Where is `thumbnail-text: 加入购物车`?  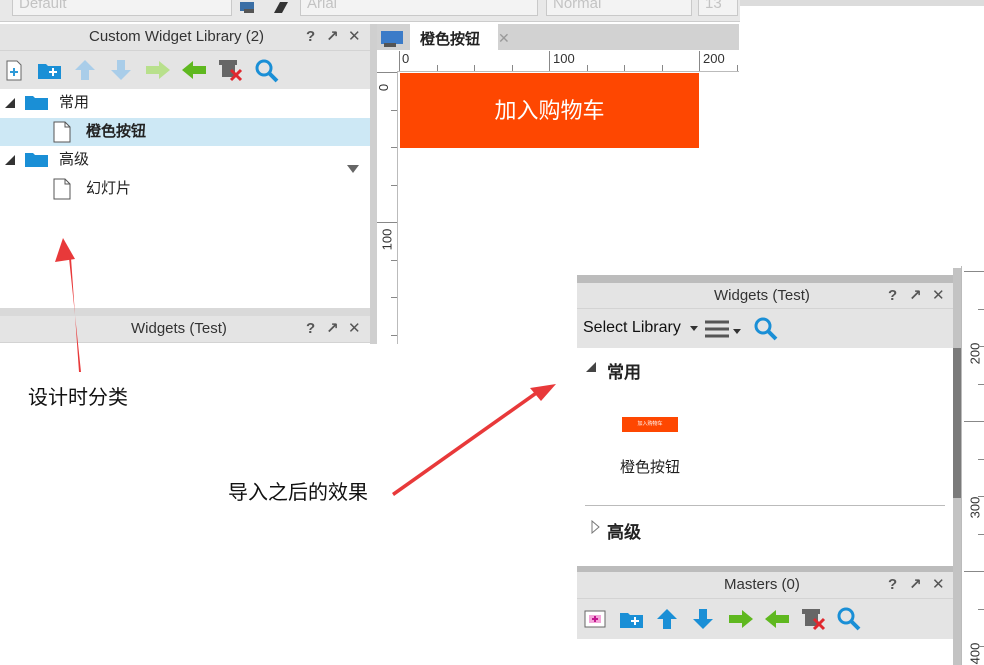 thumbnail-text: 加入购物车 is located at coordinates (650, 424).